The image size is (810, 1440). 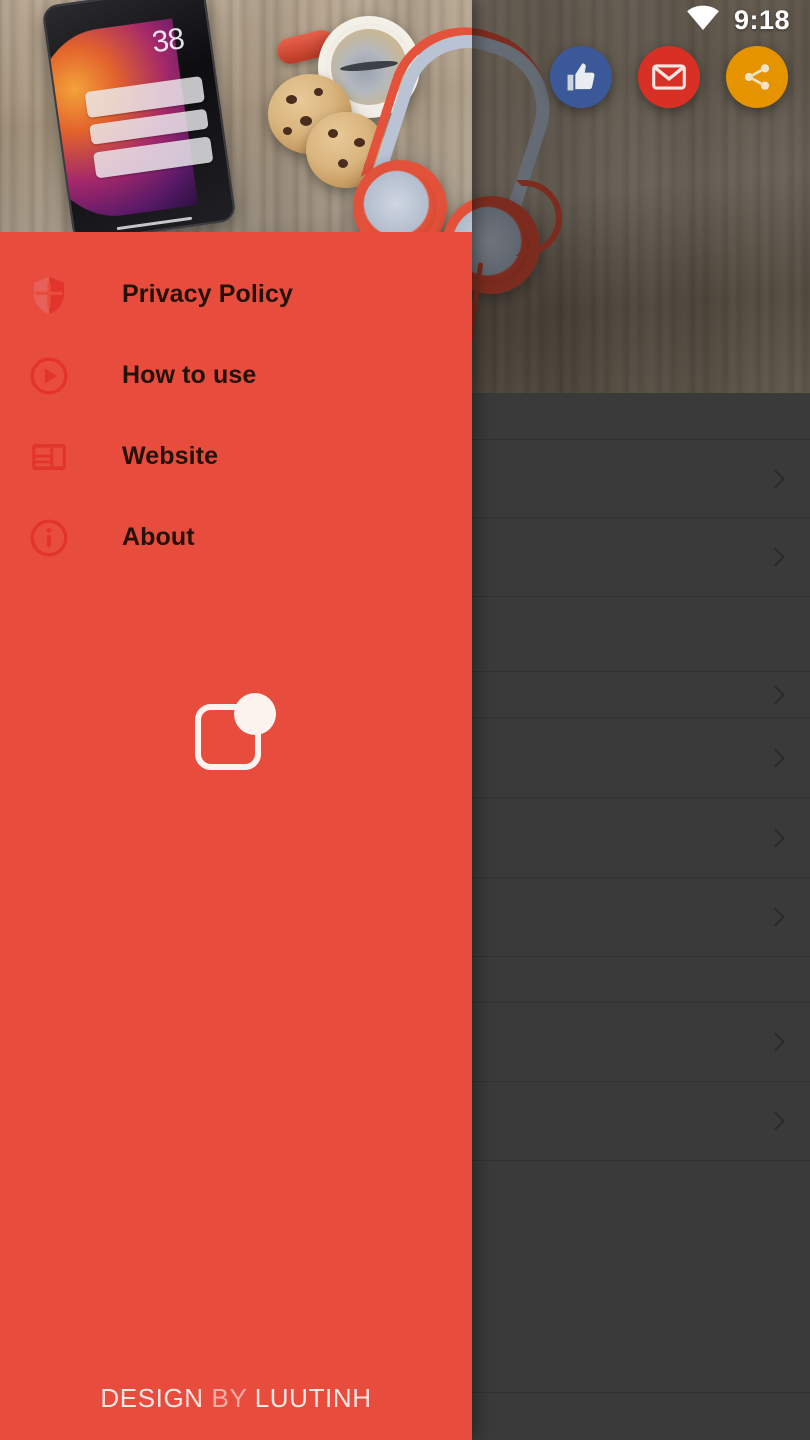 I want to click on info-circle-icon, so click(x=49, y=538).